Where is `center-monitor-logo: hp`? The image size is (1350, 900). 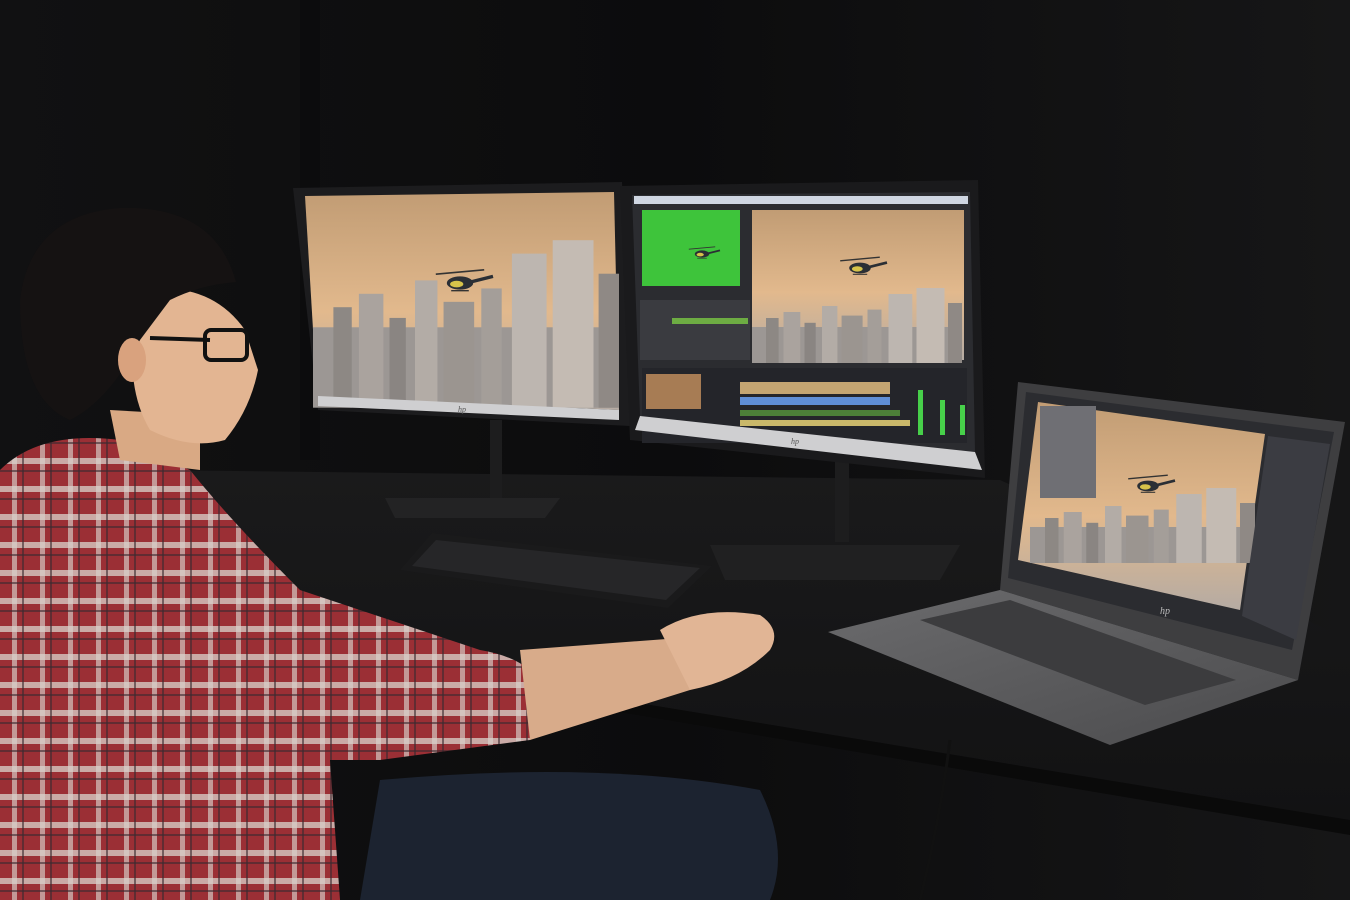 center-monitor-logo: hp is located at coordinates (795, 441).